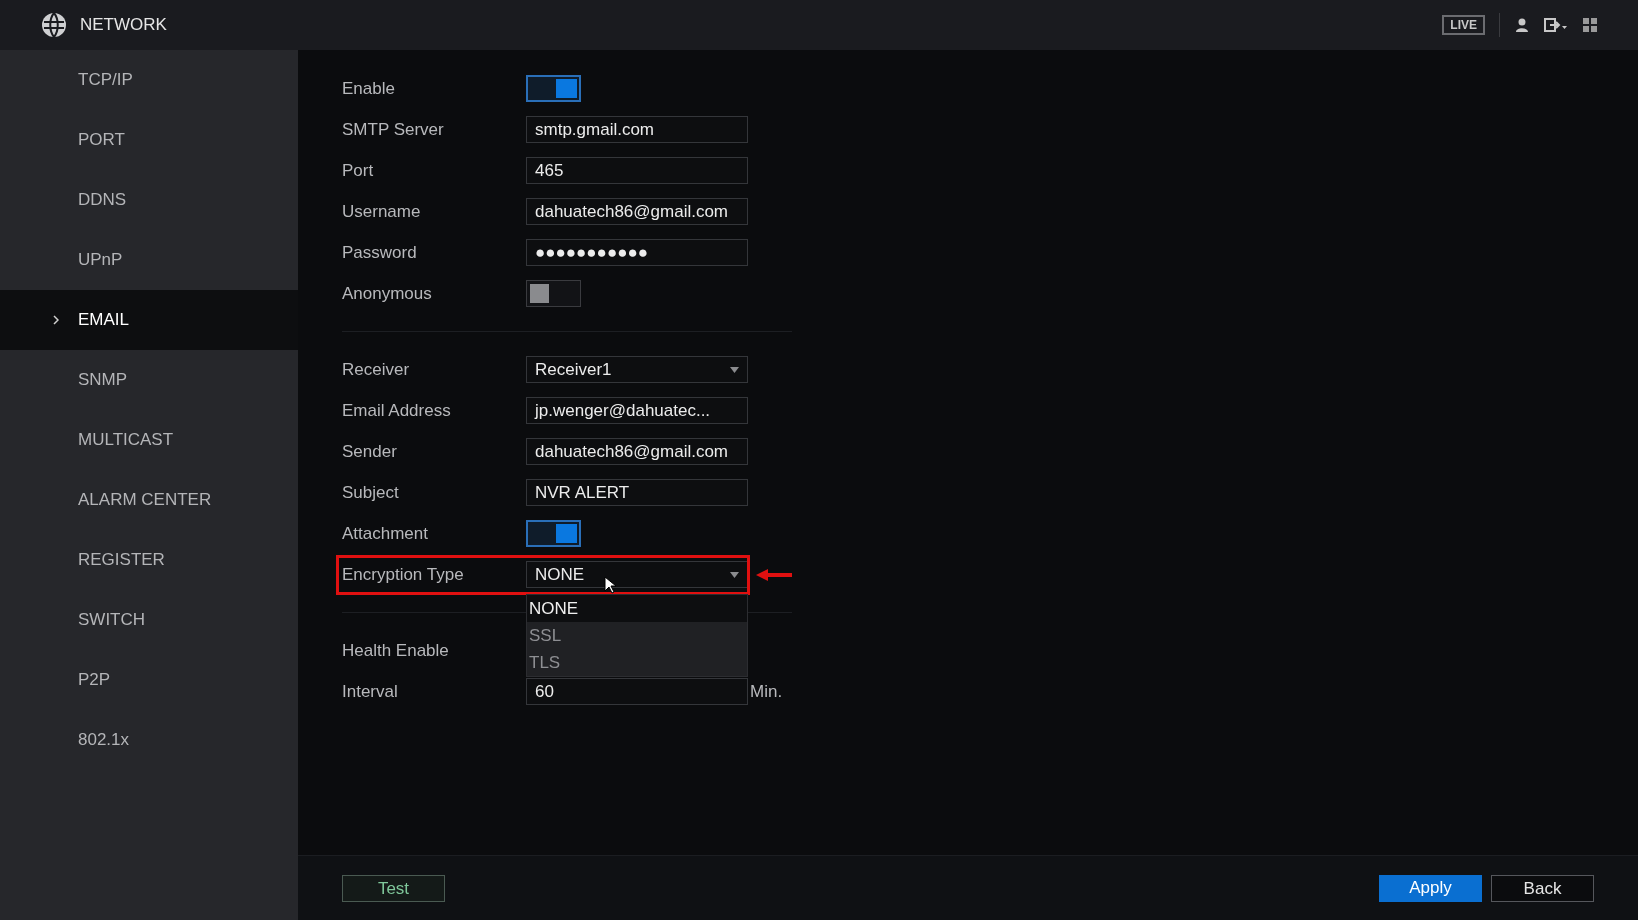 This screenshot has height=920, width=1638. I want to click on unit-label: Min., so click(766, 691).